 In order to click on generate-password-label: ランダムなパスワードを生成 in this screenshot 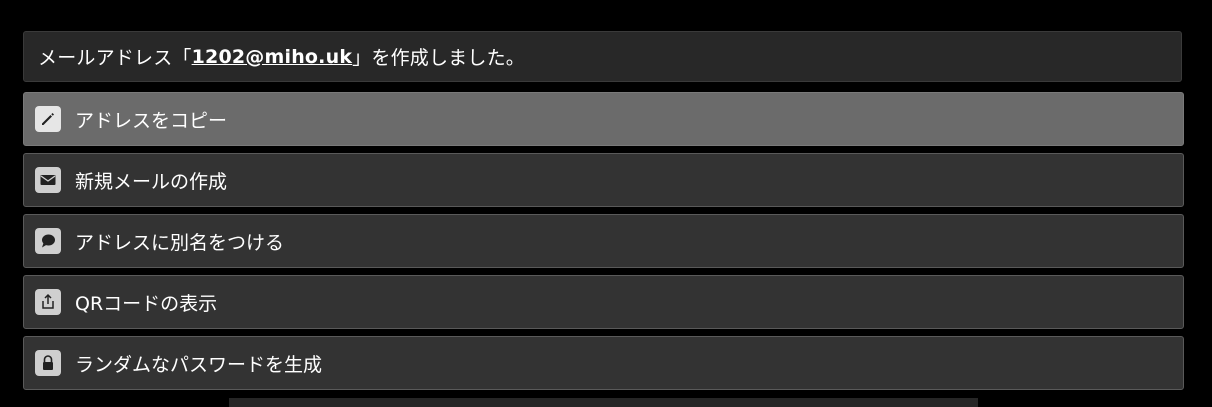, I will do `click(199, 364)`.